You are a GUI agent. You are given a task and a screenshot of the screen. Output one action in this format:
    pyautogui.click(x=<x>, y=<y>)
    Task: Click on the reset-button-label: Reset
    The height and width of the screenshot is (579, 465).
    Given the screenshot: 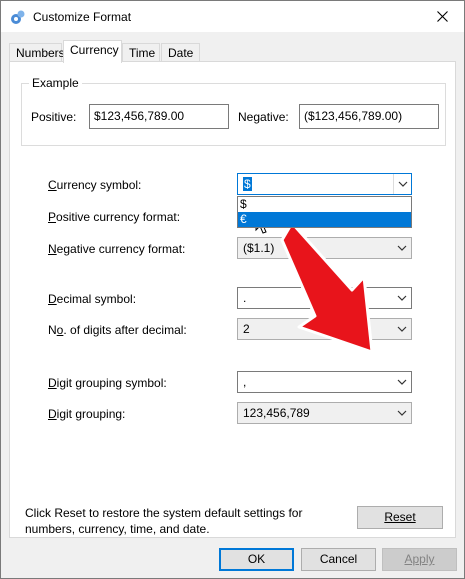 What is the action you would take?
    pyautogui.click(x=400, y=517)
    